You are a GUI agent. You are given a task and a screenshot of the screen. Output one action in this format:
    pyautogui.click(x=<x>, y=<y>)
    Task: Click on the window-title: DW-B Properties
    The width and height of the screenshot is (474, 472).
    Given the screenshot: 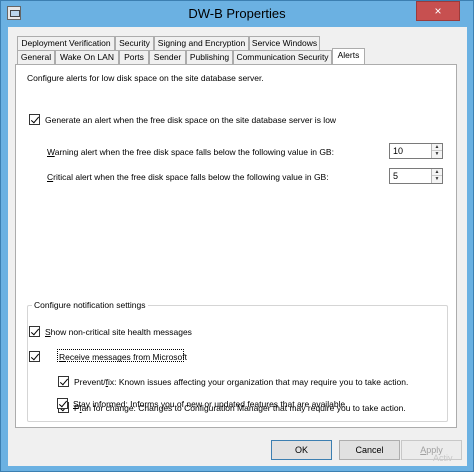 What is the action you would take?
    pyautogui.click(x=237, y=13)
    